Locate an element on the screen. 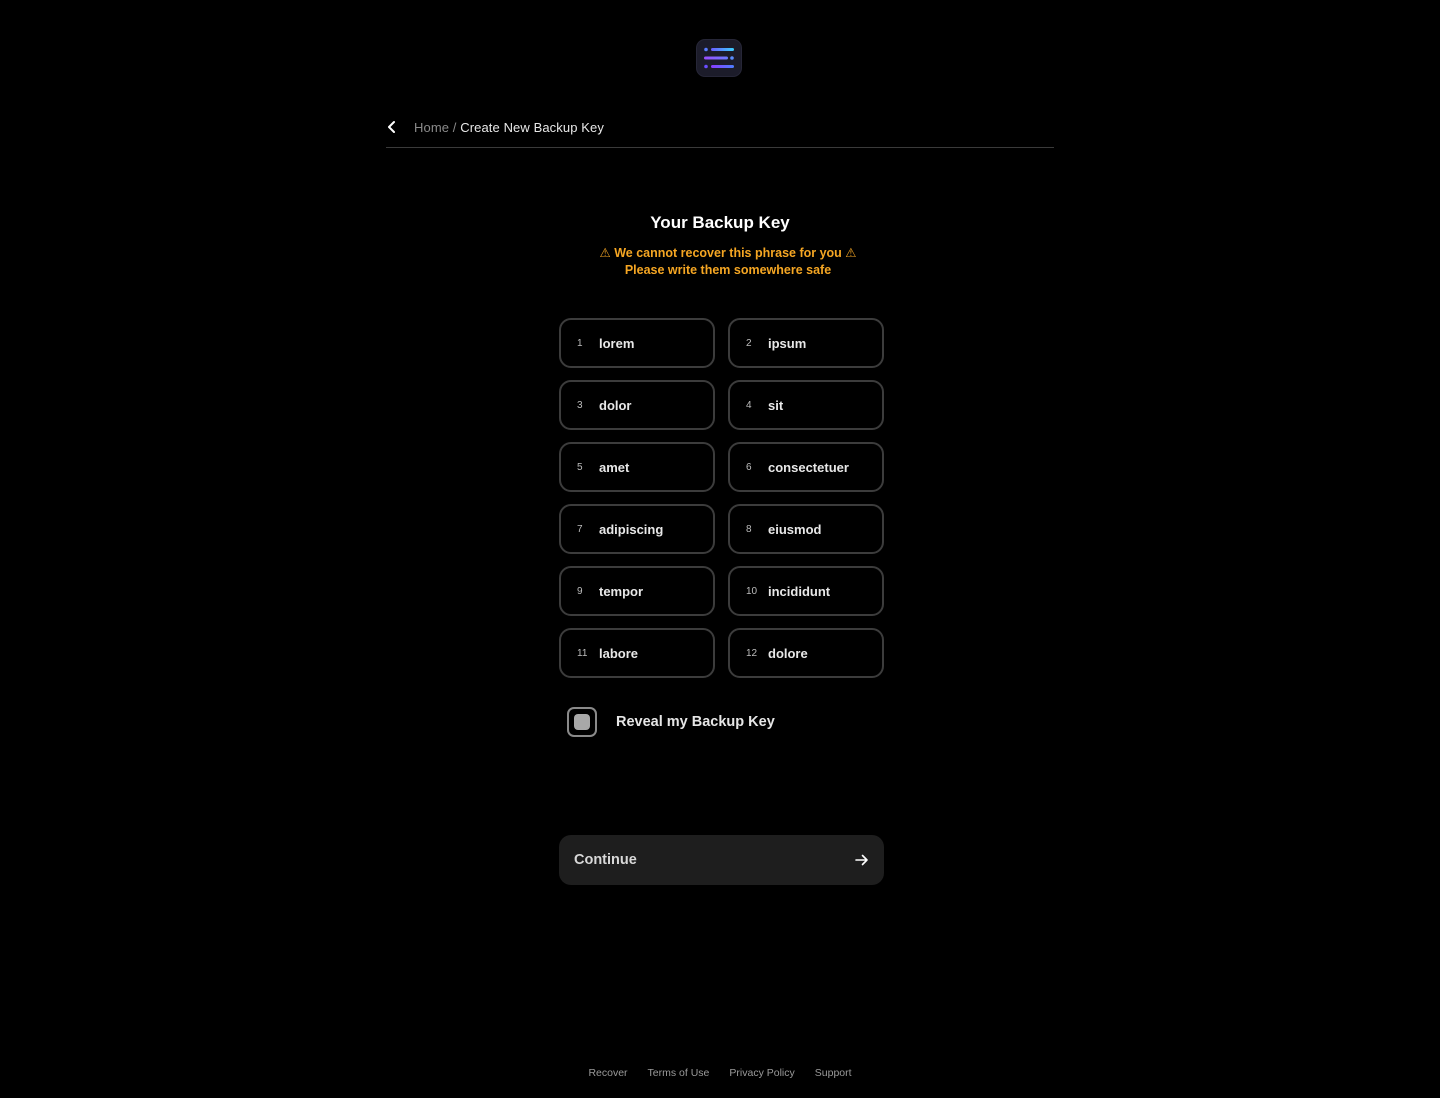 The image size is (1440, 1098). word-text: tempor is located at coordinates (621, 591).